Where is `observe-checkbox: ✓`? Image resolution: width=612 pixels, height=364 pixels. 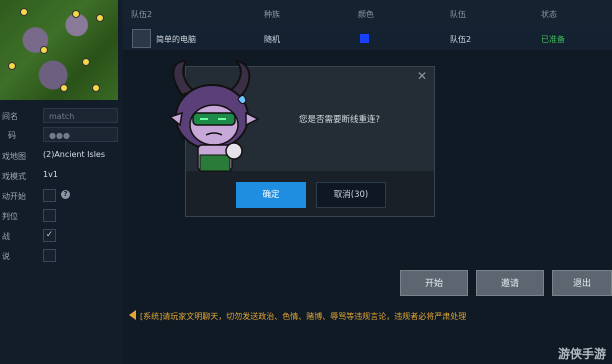
observe-checkbox: ✓ is located at coordinates (49, 235).